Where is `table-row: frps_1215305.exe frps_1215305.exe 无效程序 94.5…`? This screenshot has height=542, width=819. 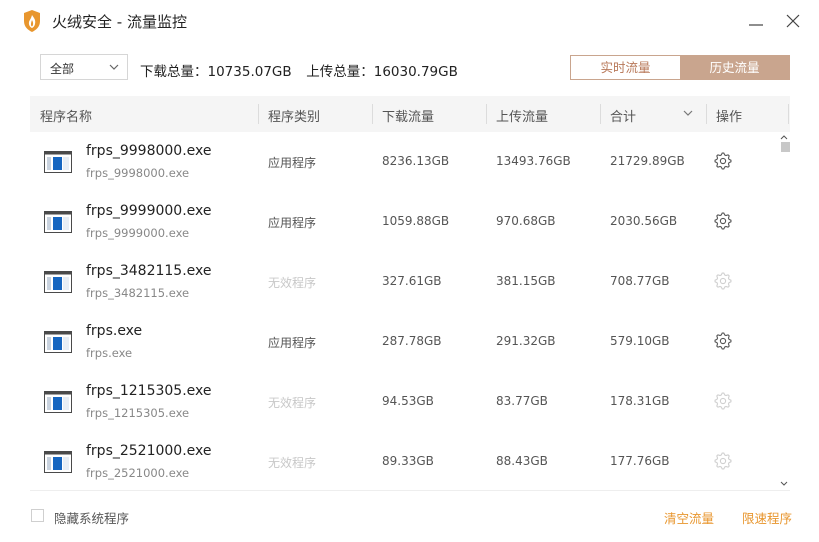
table-row: frps_1215305.exe frps_1215305.exe 无效程序 94.5… is located at coordinates (403, 402).